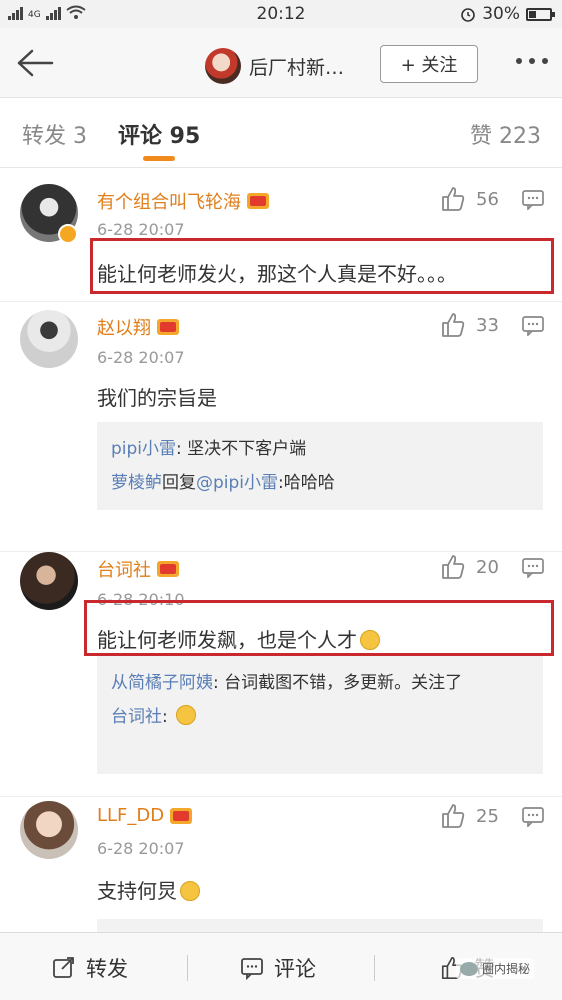  Describe the element at coordinates (124, 569) in the screenshot. I see `author-name: 台词社` at that location.